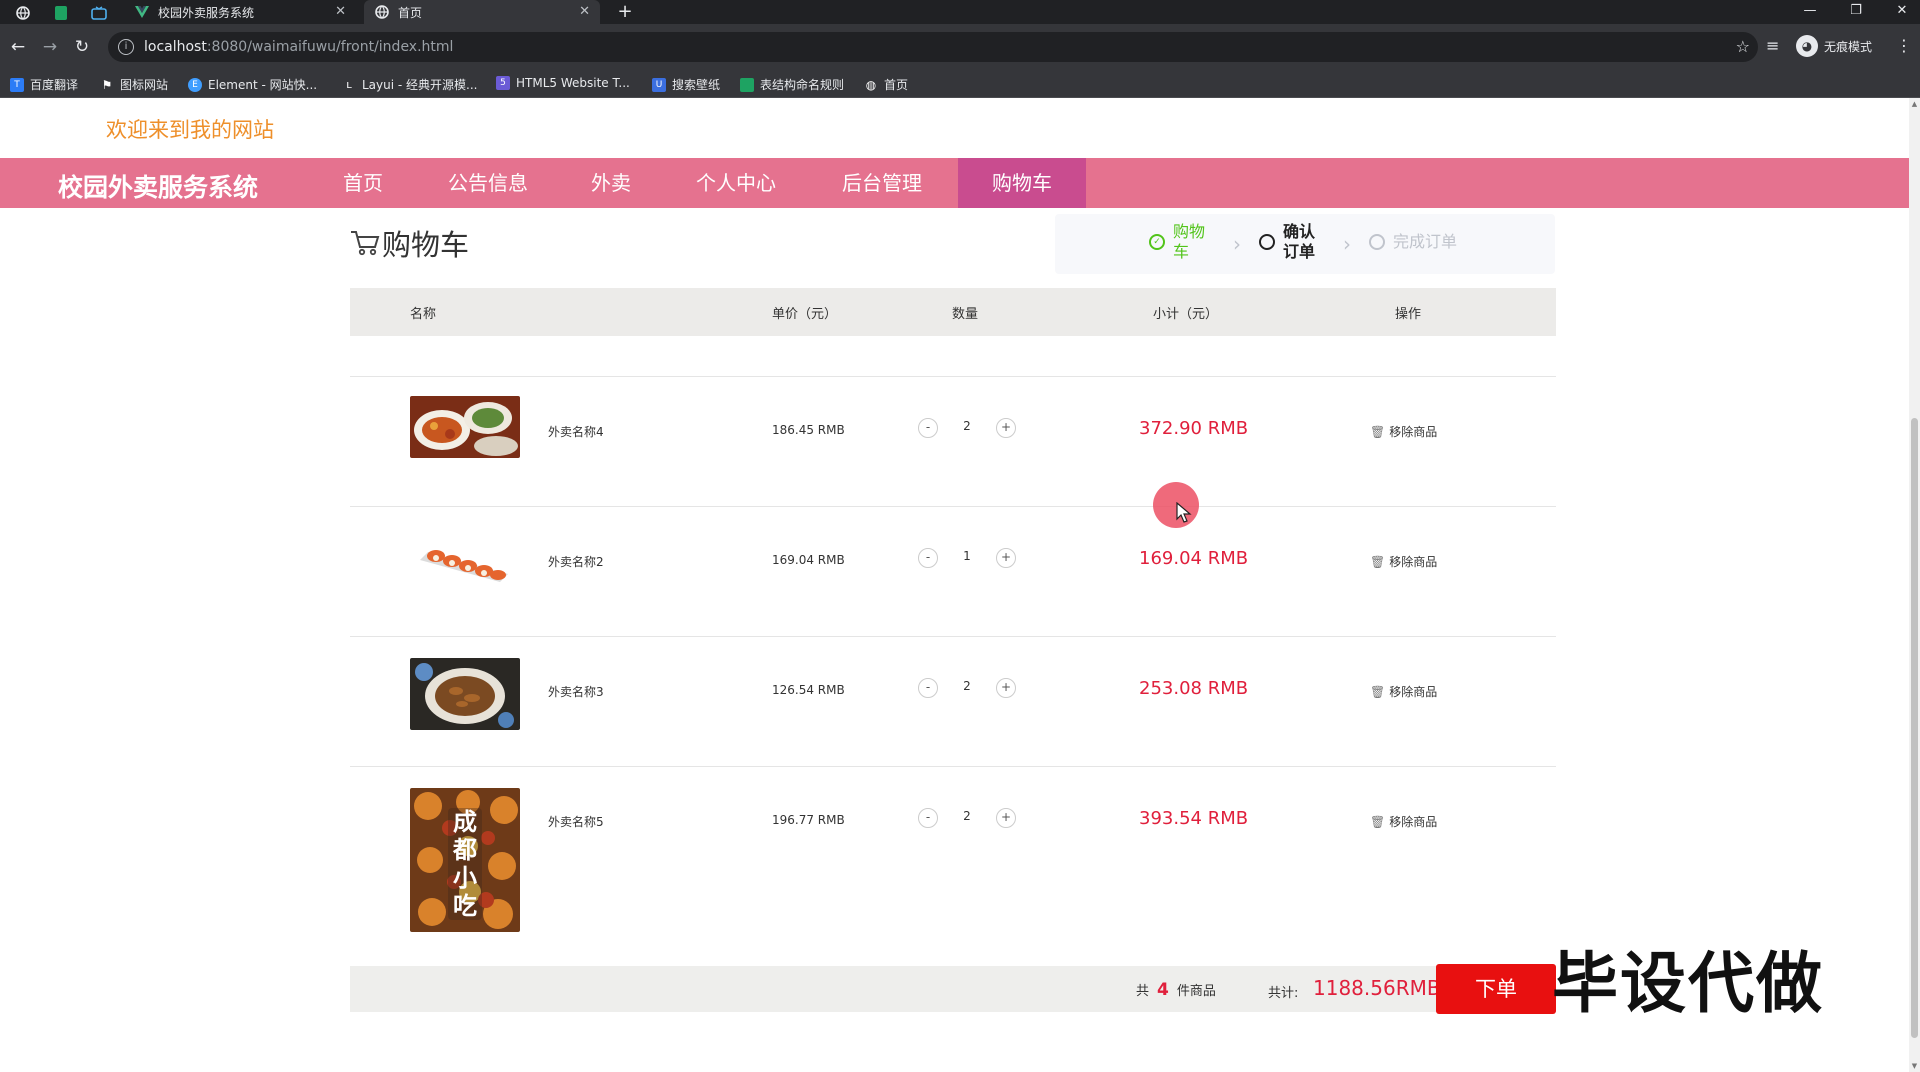  Describe the element at coordinates (1834, 46) in the screenshot. I see `incognito-profile: ◕ 无痕模式` at that location.